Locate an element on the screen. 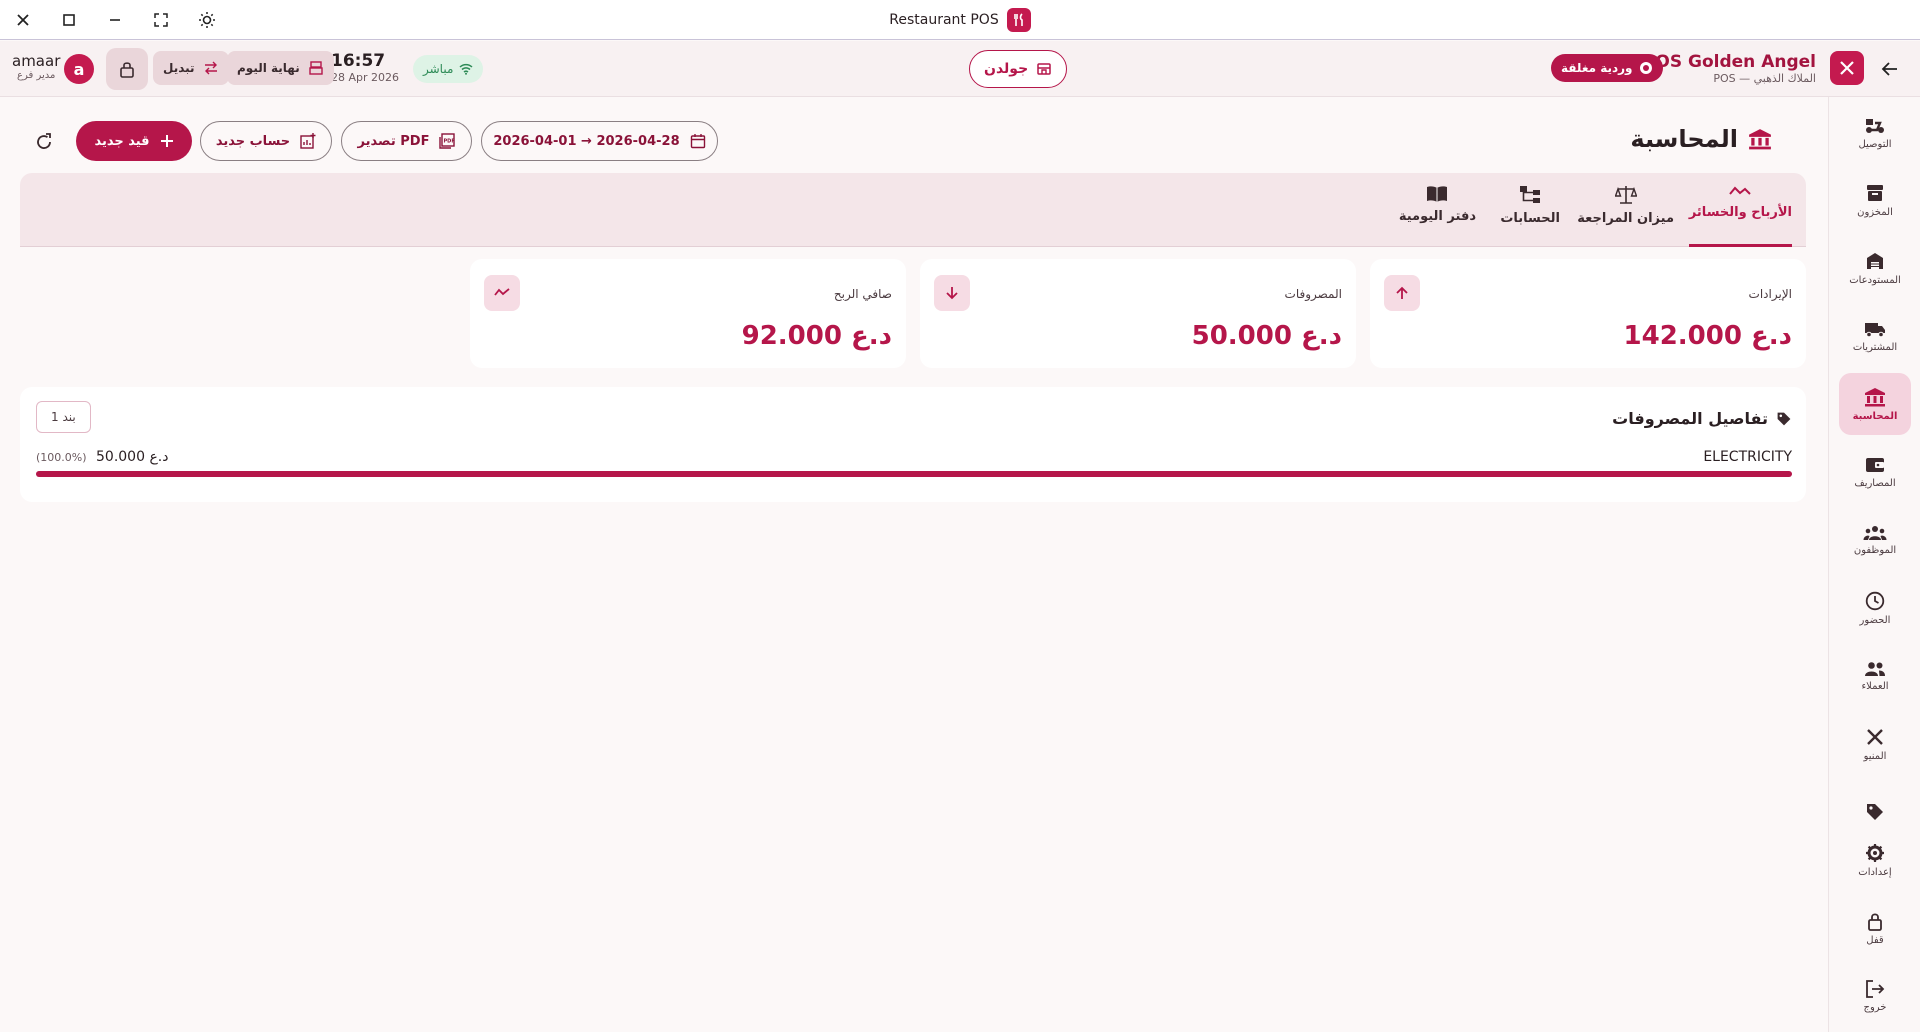 The width and height of the screenshot is (1920, 1032). sidebar-item-warehouses: المستودعات is located at coordinates (1875, 268).